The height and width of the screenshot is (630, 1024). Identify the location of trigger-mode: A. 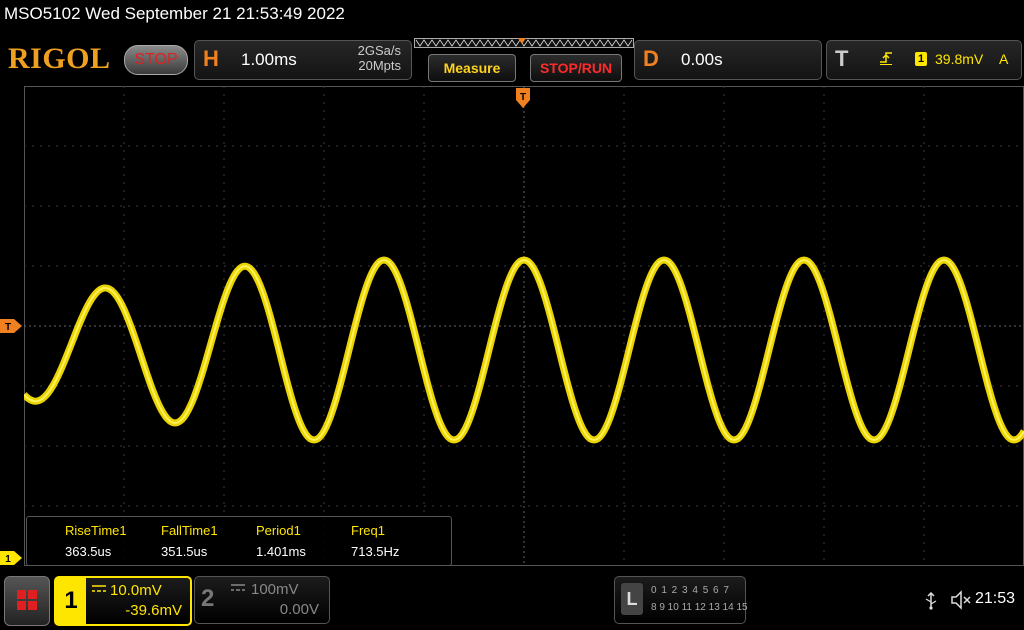
(1004, 59).